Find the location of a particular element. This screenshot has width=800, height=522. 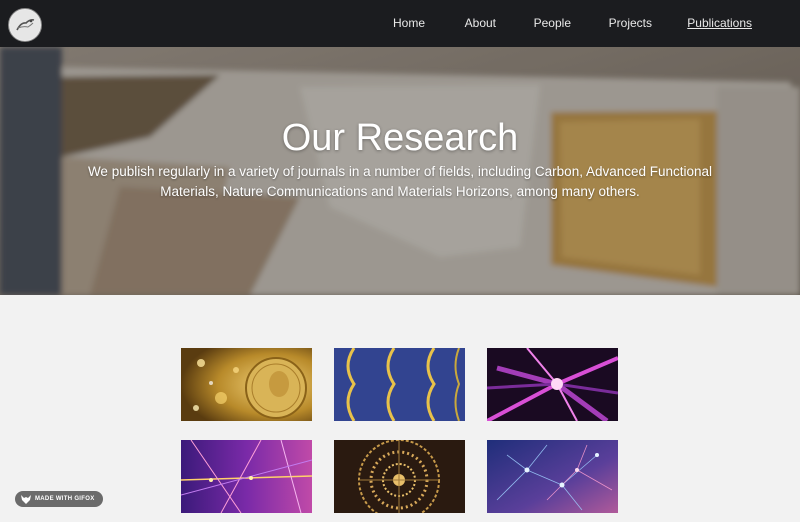

radial-pattern-image is located at coordinates (399, 476).